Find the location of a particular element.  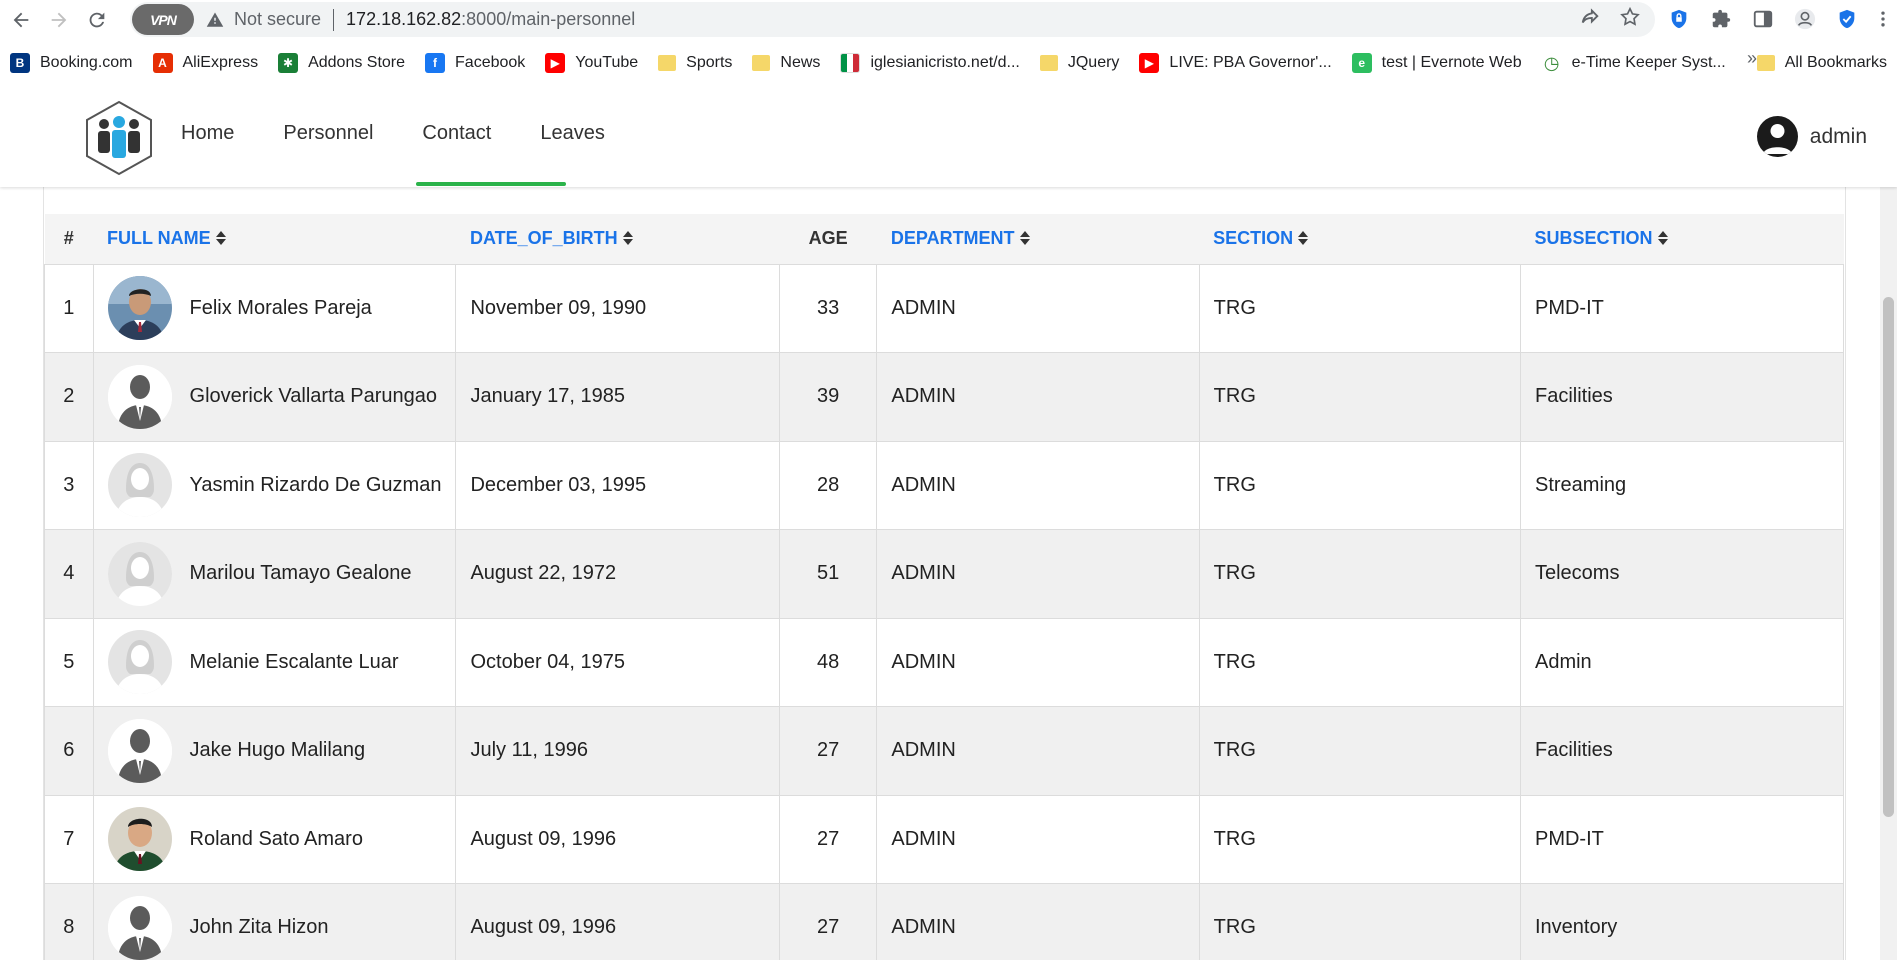

header-num: # is located at coordinates (69, 239).